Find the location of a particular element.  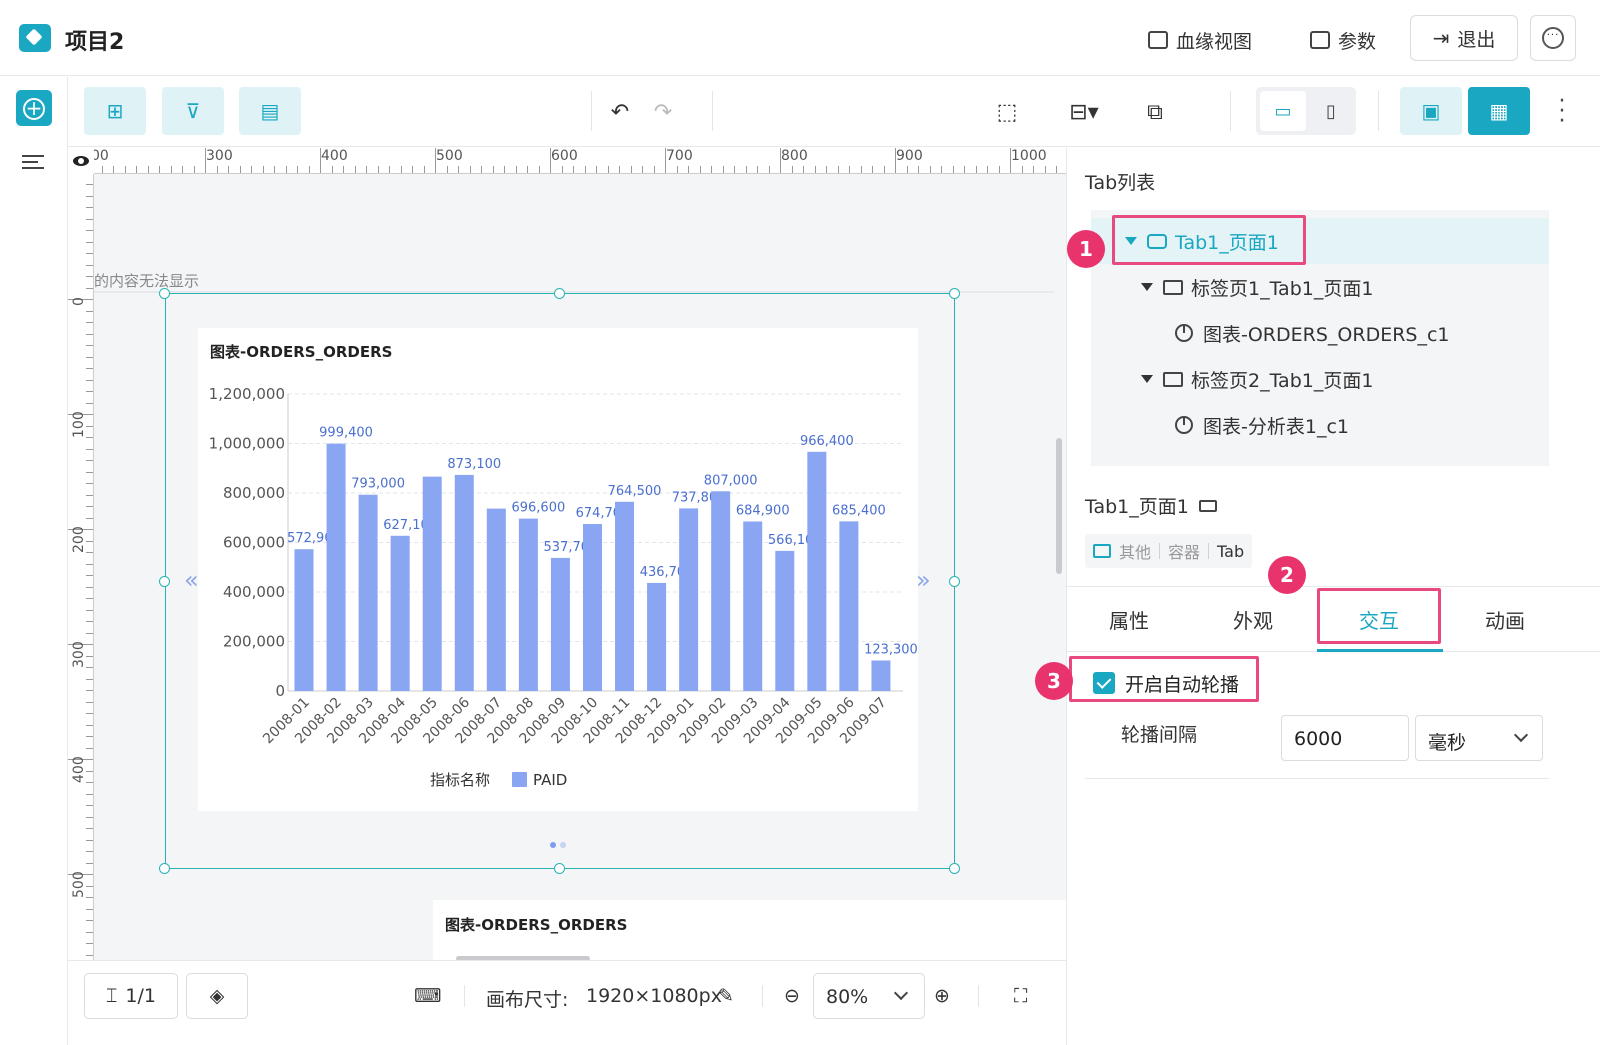

preview-button: ▣ is located at coordinates (1431, 111).